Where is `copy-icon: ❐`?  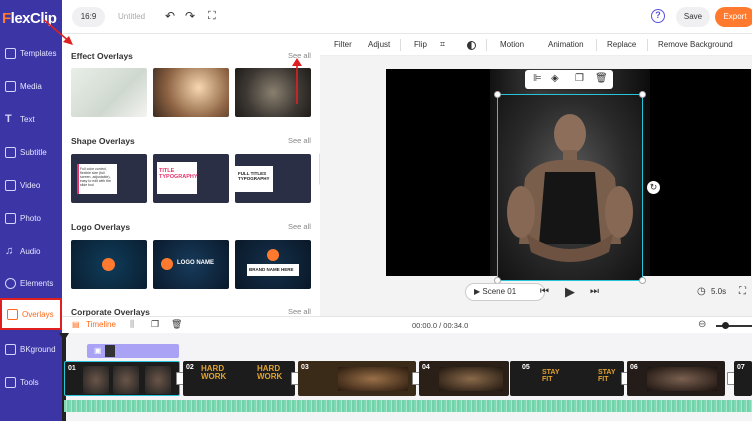
copy-icon: ❐ is located at coordinates (155, 324).